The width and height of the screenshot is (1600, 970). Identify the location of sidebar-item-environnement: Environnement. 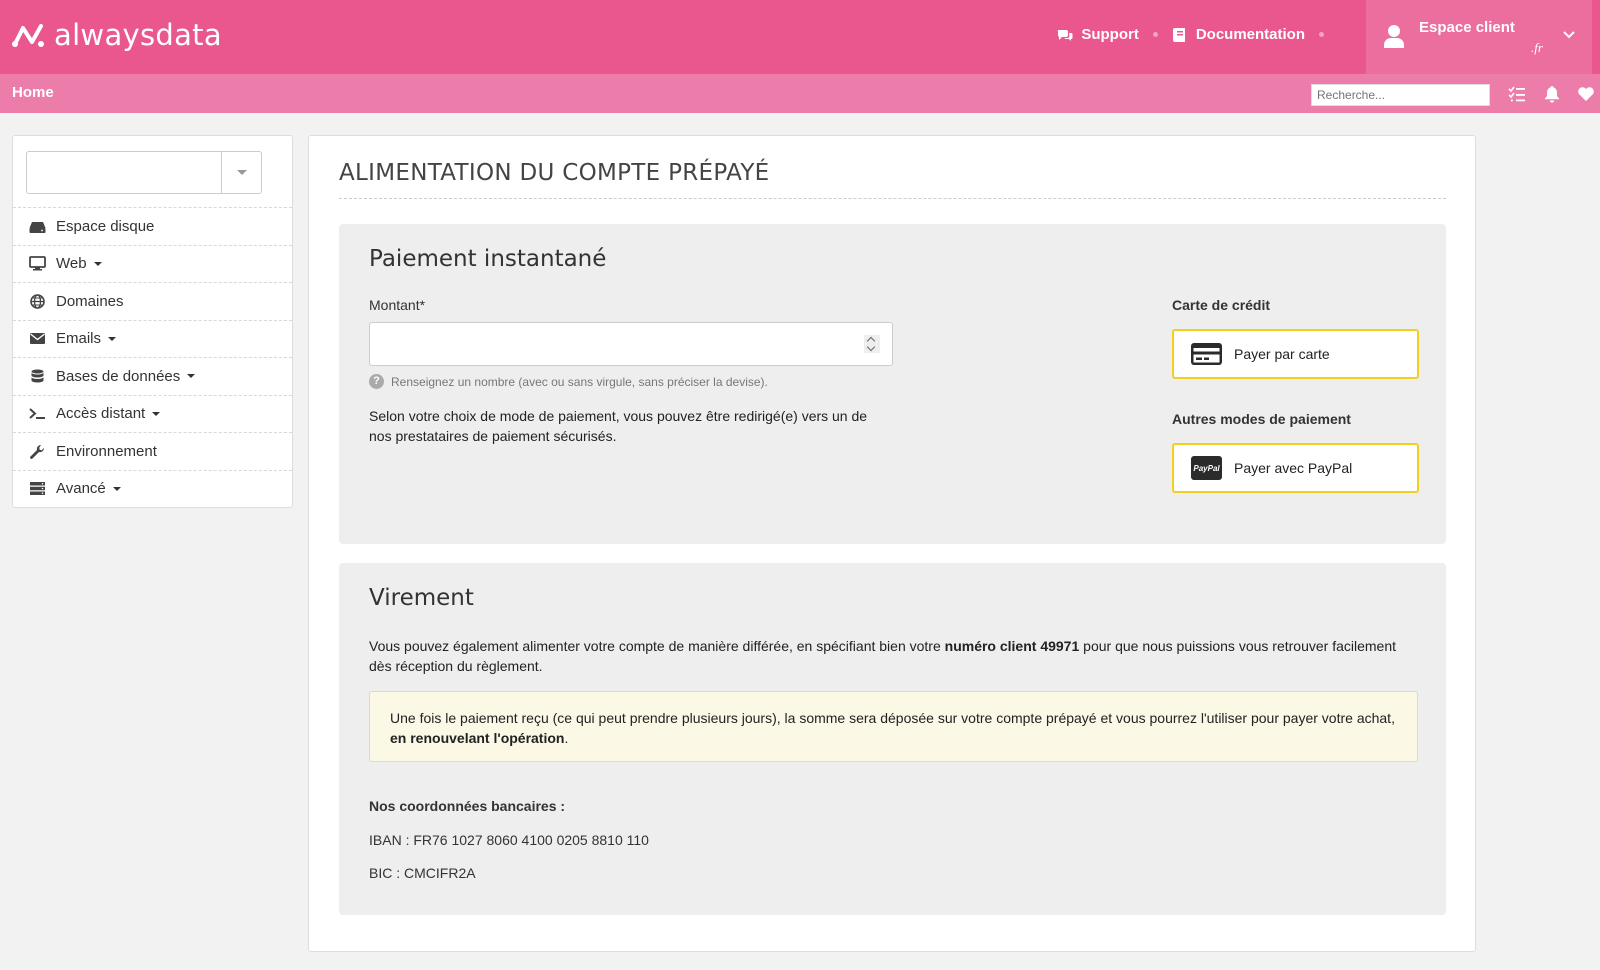
(152, 451).